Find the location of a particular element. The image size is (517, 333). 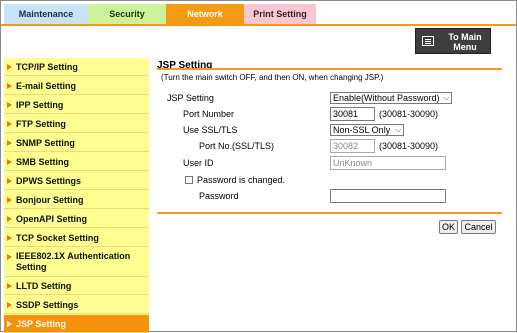

ssl-port-range: (30081-30090) is located at coordinates (409, 146).